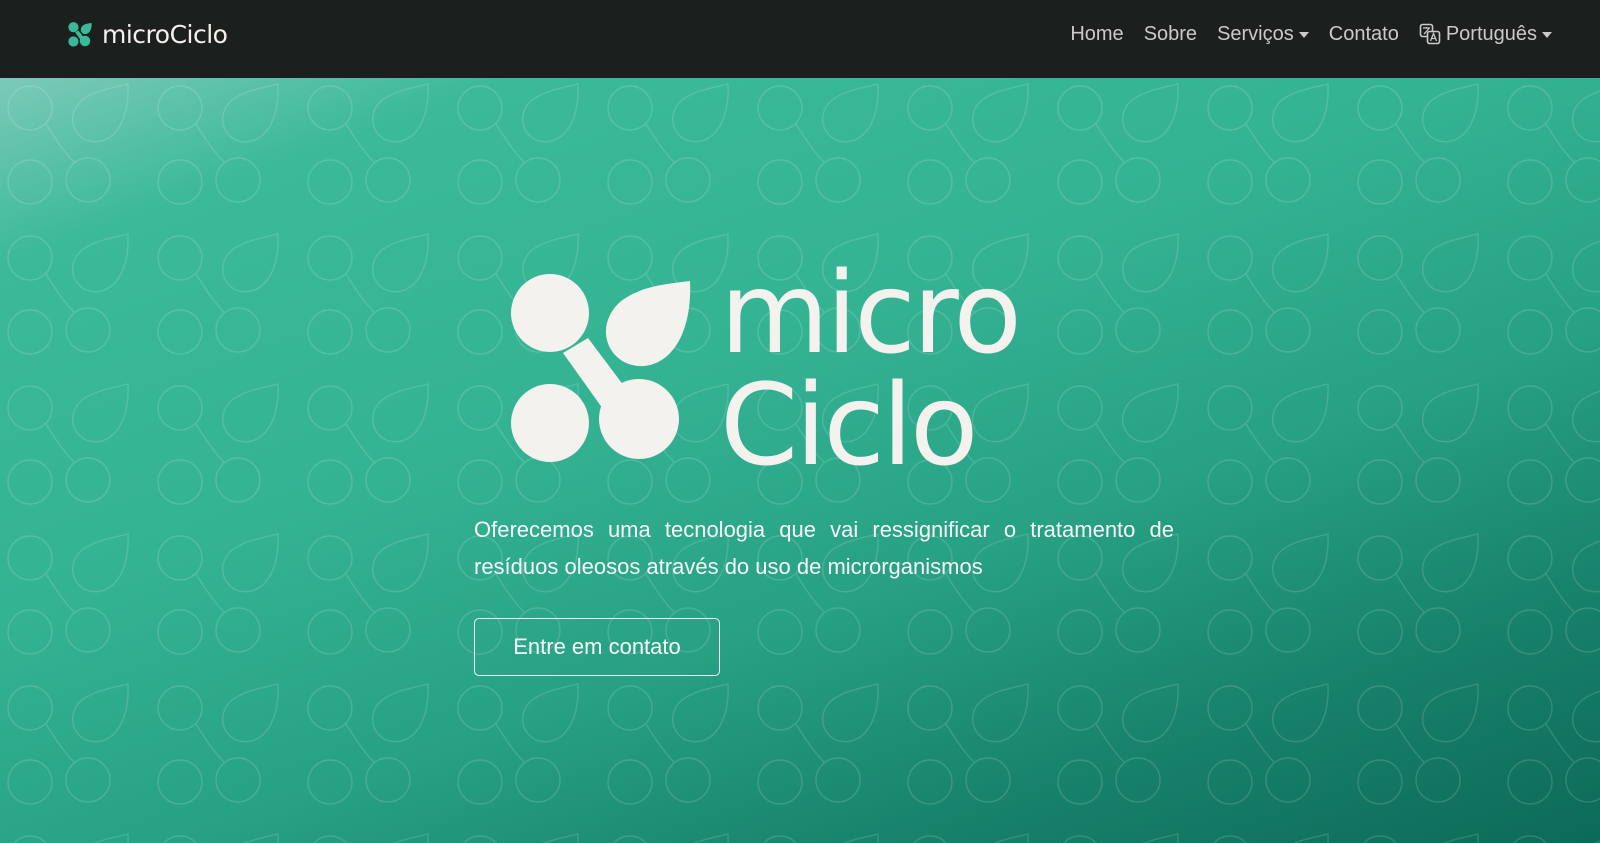  I want to click on language-dropdown: Português, so click(1485, 34).